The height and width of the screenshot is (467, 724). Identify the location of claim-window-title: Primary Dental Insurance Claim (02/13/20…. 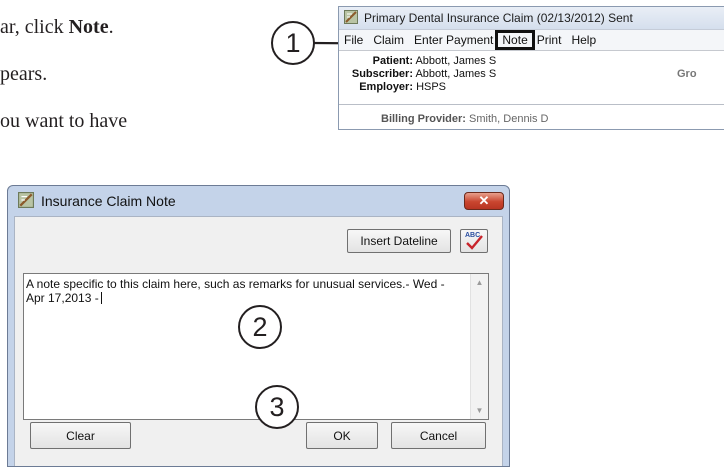
(498, 18).